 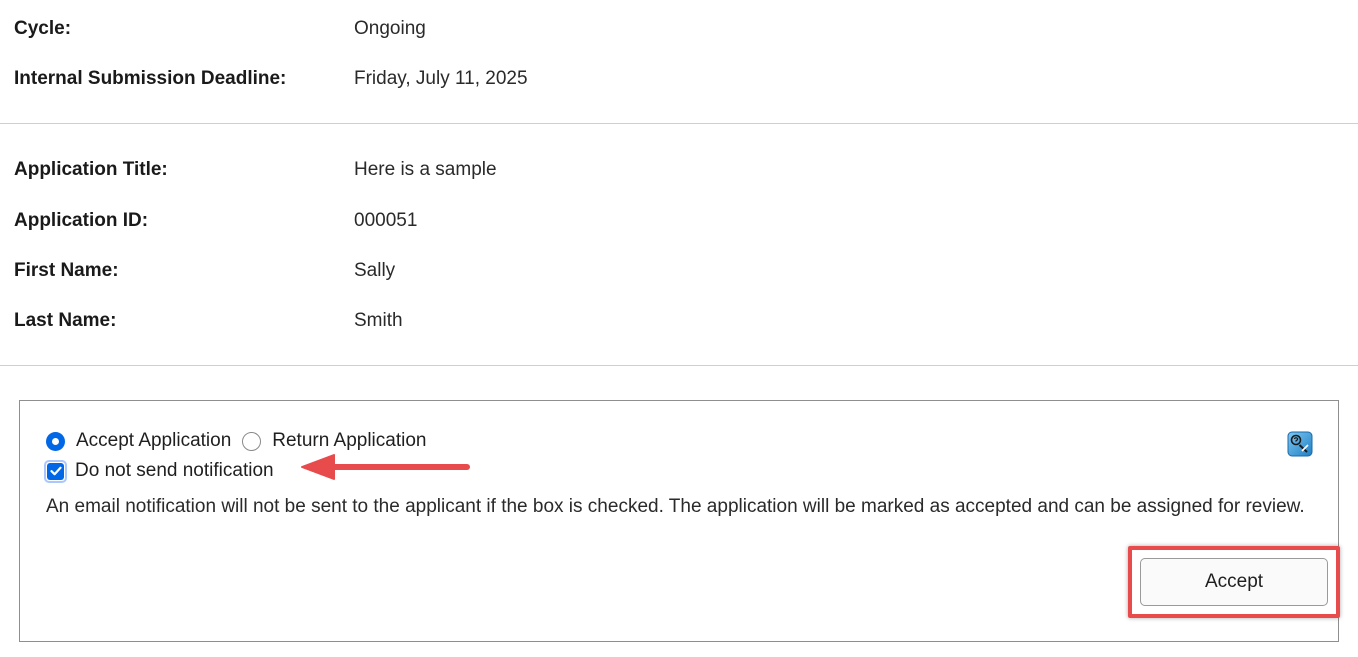 What do you see at coordinates (375, 270) in the screenshot?
I see `first-name-value: Sally` at bounding box center [375, 270].